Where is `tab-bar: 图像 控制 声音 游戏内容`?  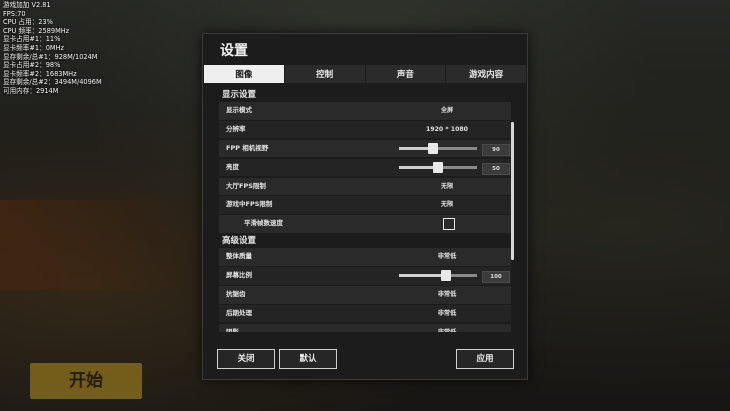
tab-bar: 图像 控制 声音 游戏内容 is located at coordinates (365, 74).